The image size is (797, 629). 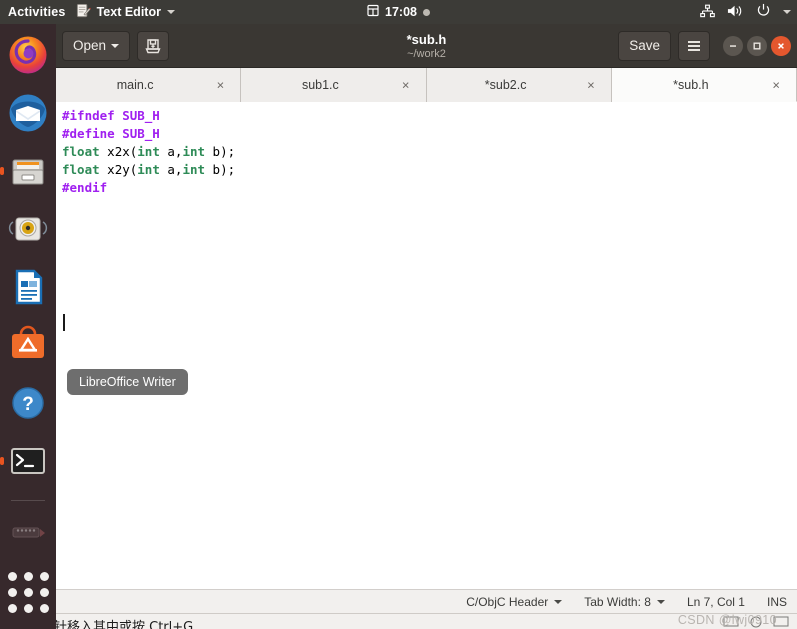 I want to click on new-document-icon, so click(x=153, y=45).